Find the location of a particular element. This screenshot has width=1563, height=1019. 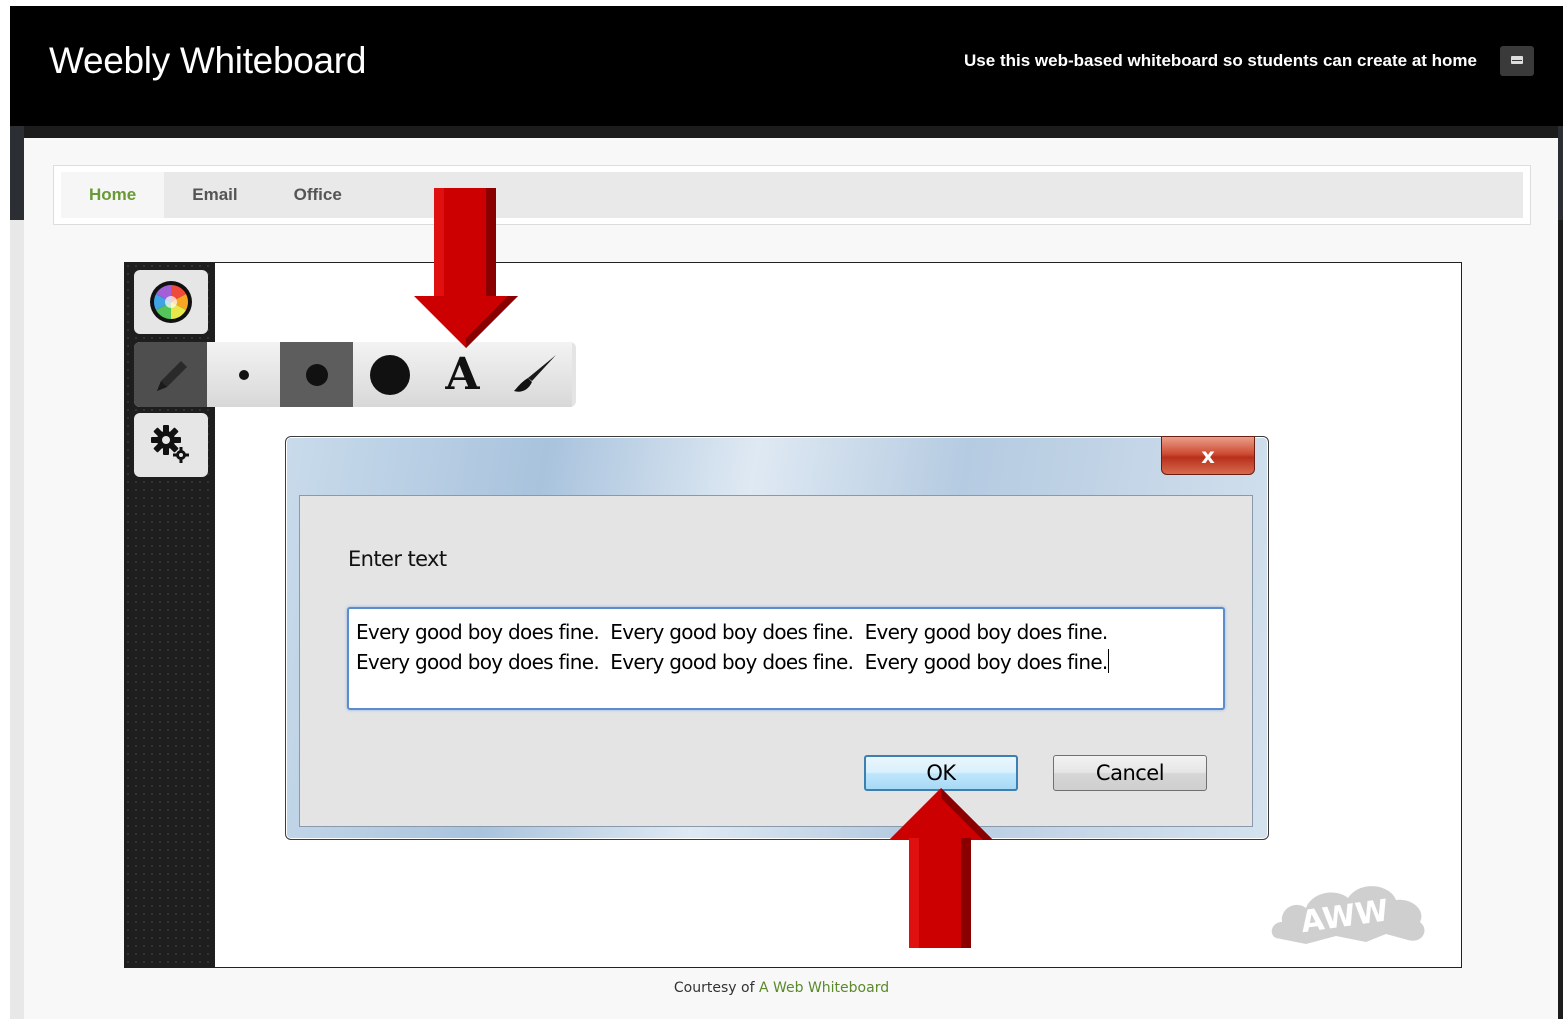

nav-bar: Home Email Office is located at coordinates (792, 195).